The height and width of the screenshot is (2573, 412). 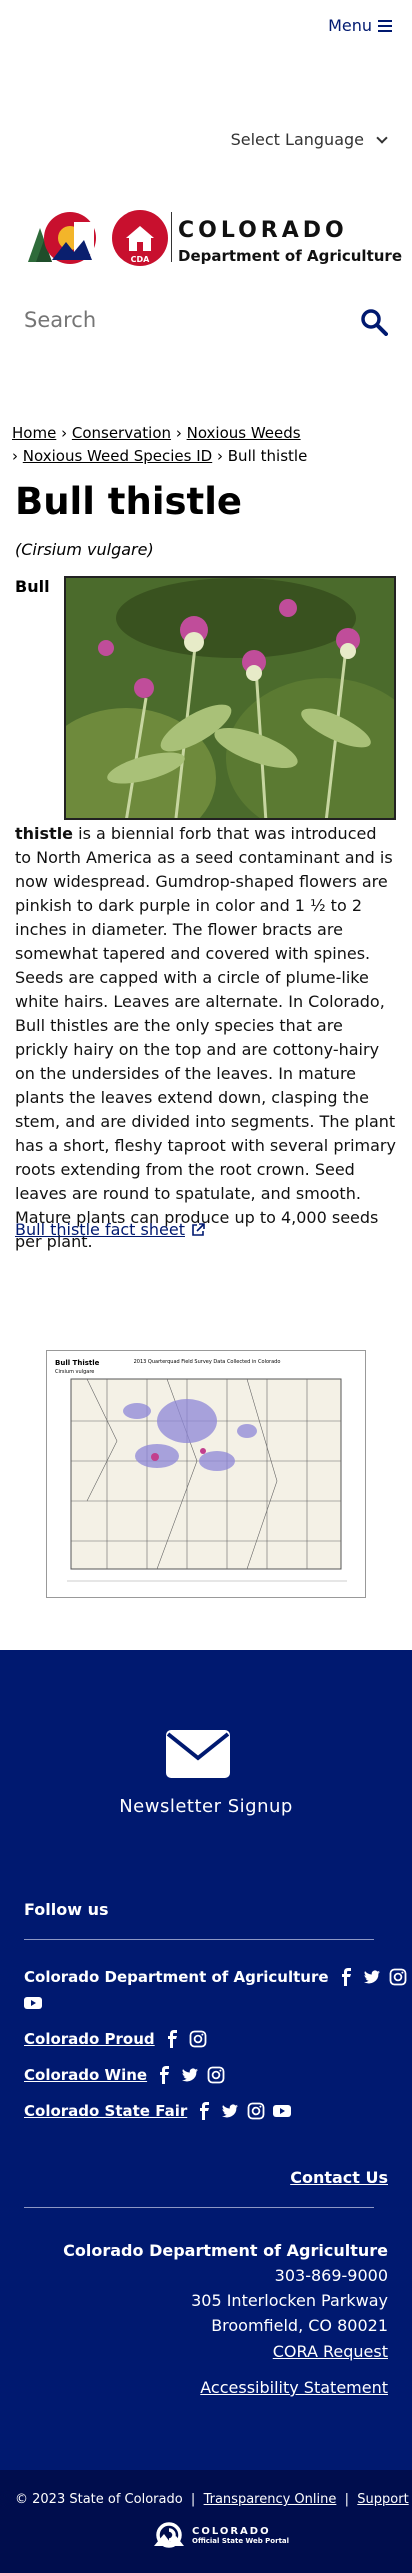 I want to click on envelope-icon, so click(x=198, y=1756).